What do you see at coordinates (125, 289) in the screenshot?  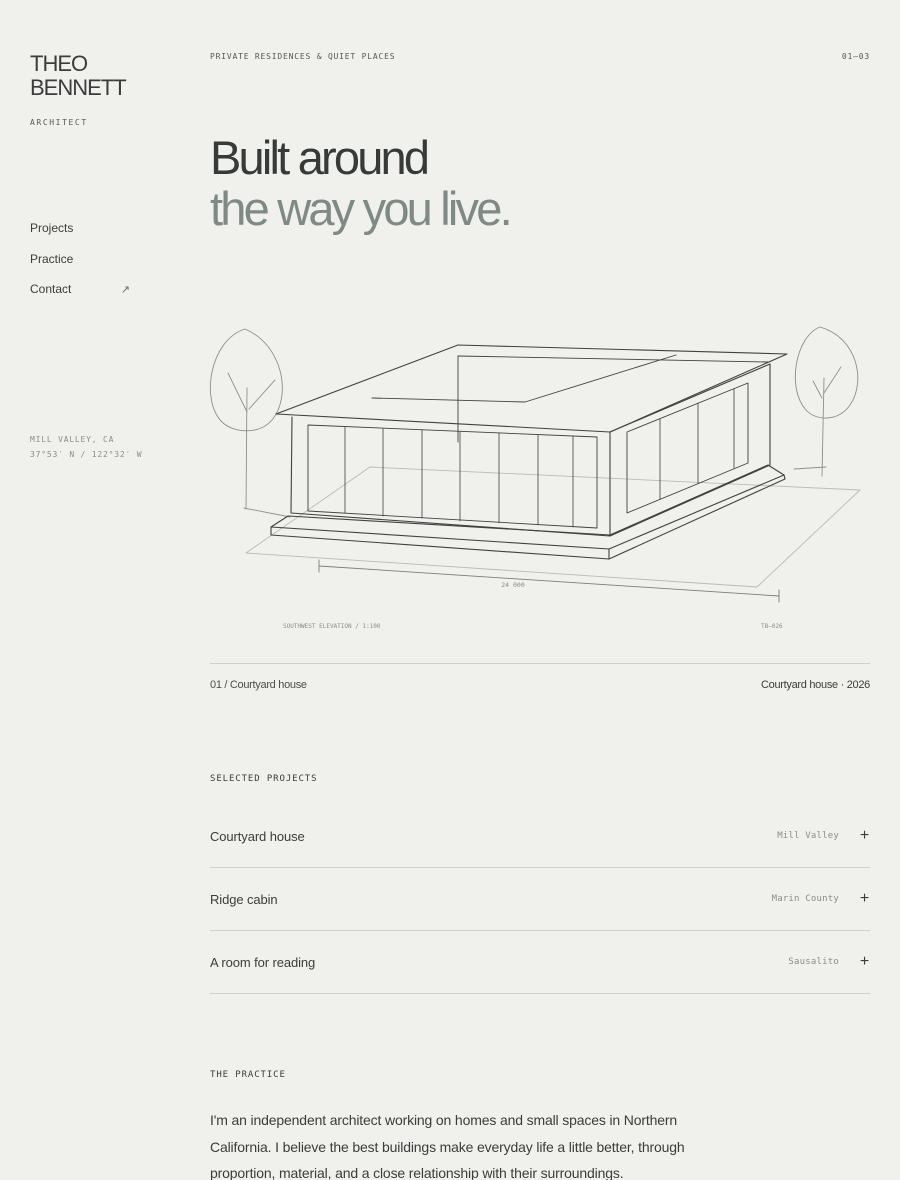 I see `arrow-up-right-icon: ↗` at bounding box center [125, 289].